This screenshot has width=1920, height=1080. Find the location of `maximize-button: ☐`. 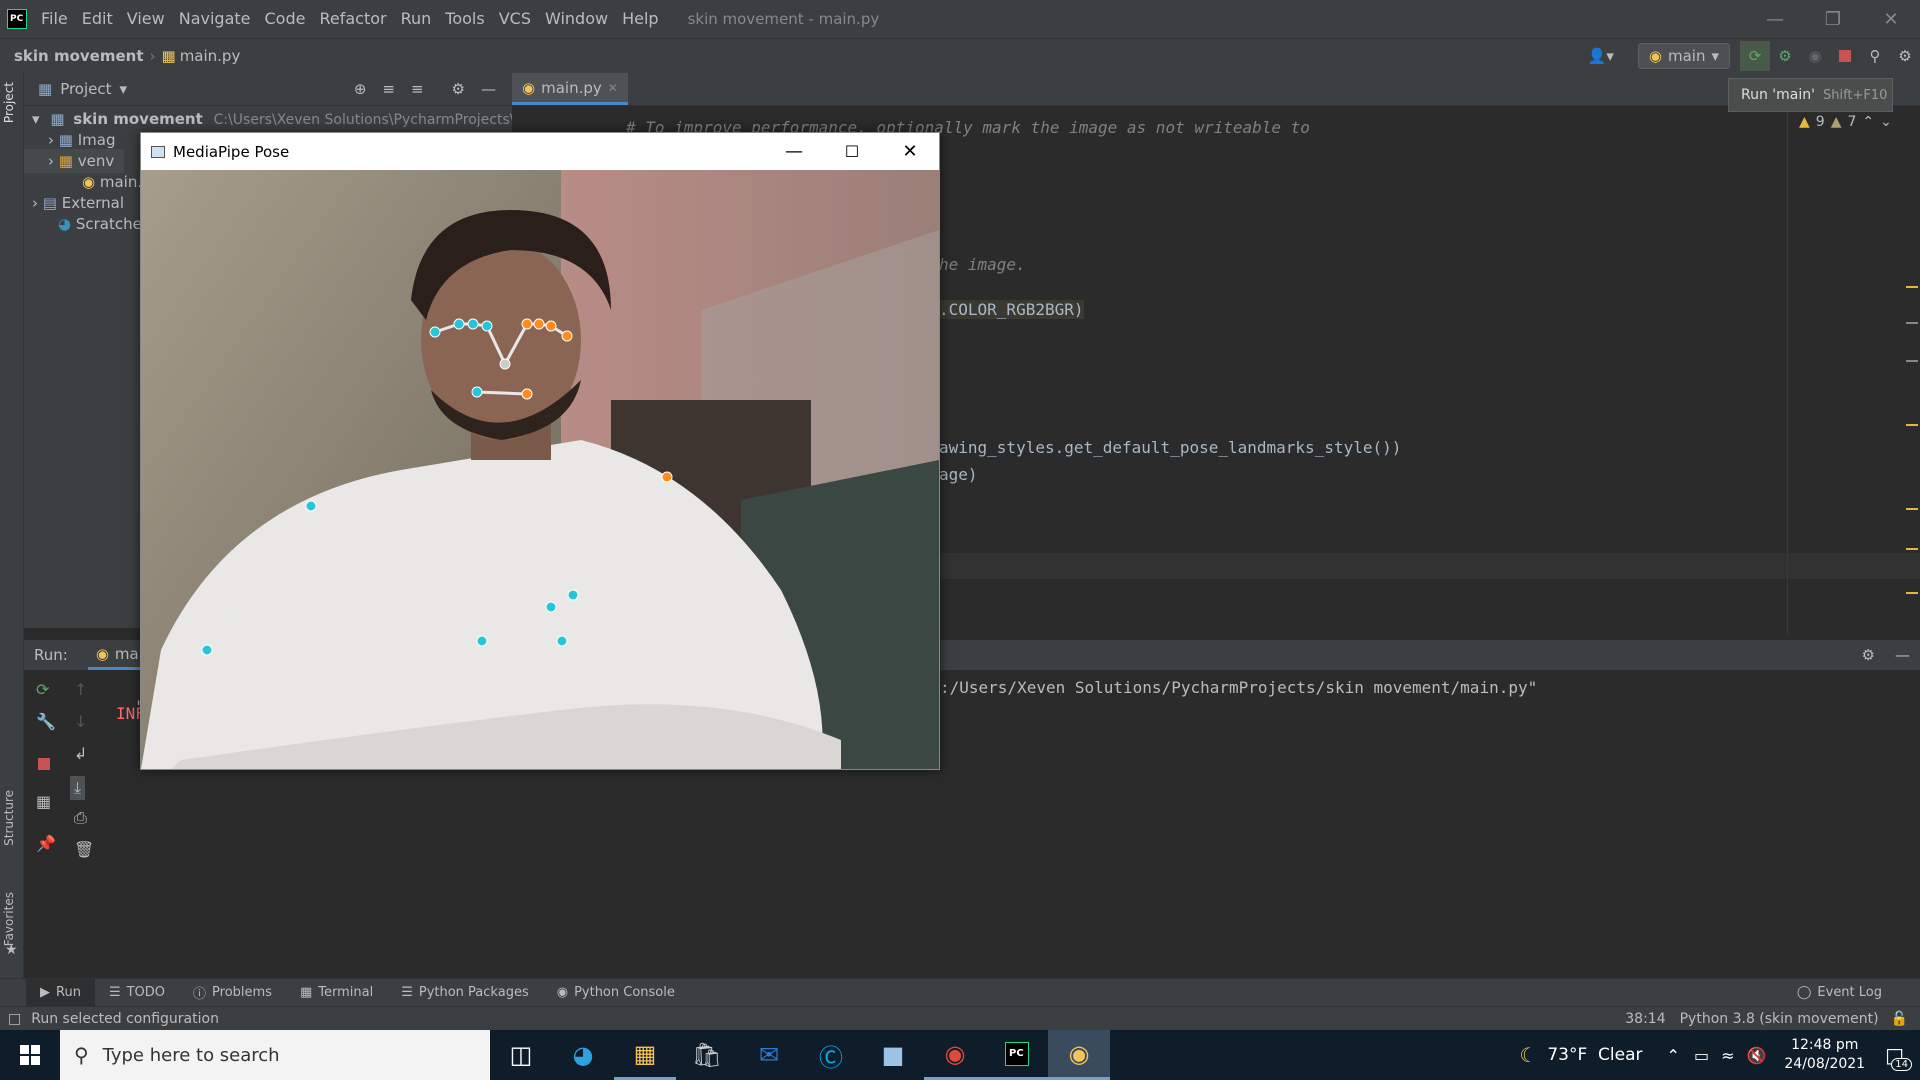

maximize-button: ☐ is located at coordinates (852, 151).